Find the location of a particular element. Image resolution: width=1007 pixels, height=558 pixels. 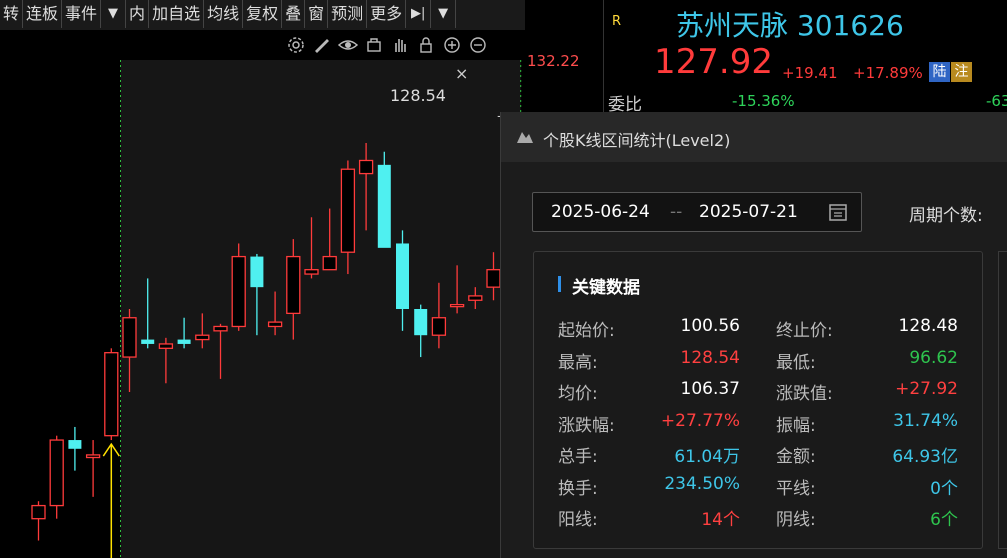

stat-label: 涨跌幅: is located at coordinates (586, 425).